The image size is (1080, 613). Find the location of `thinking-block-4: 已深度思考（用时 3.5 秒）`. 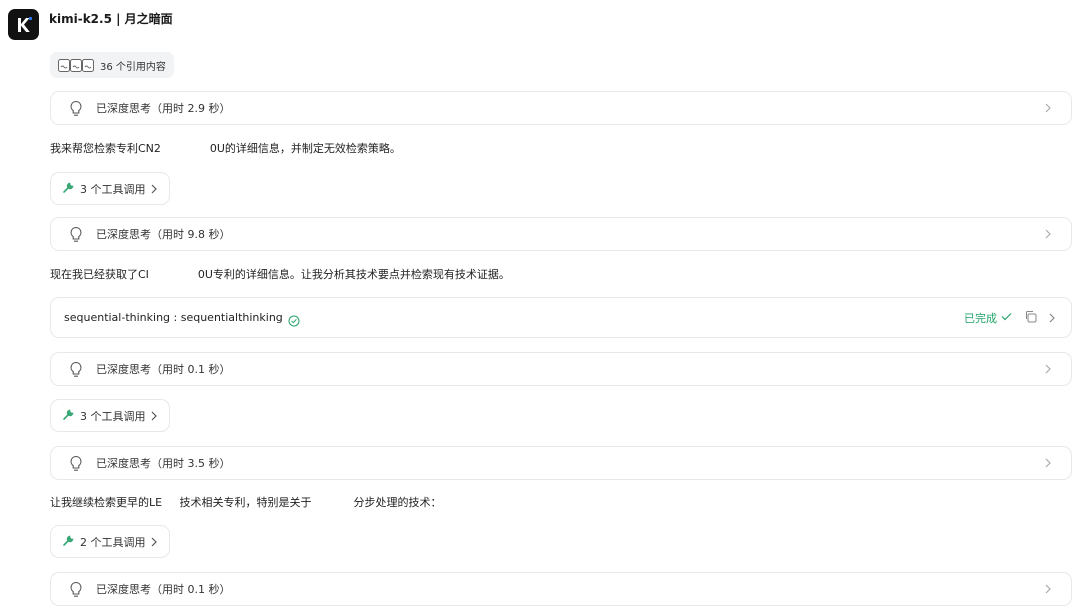

thinking-block-4: 已深度思考（用时 3.5 秒） is located at coordinates (561, 463).